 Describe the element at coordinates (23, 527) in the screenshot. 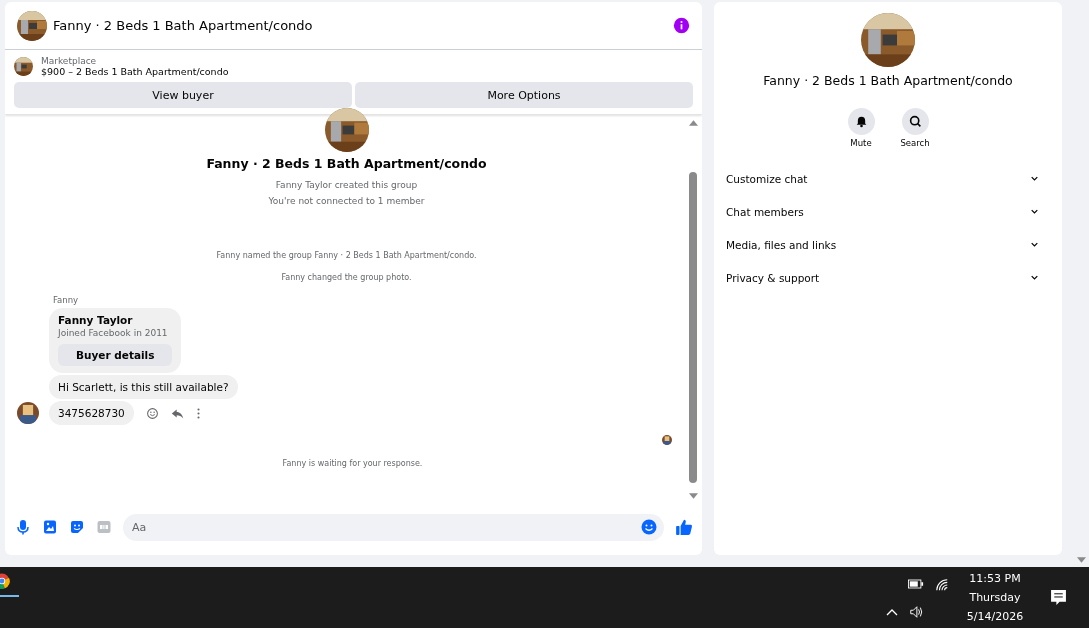

I see `microphone-icon` at that location.